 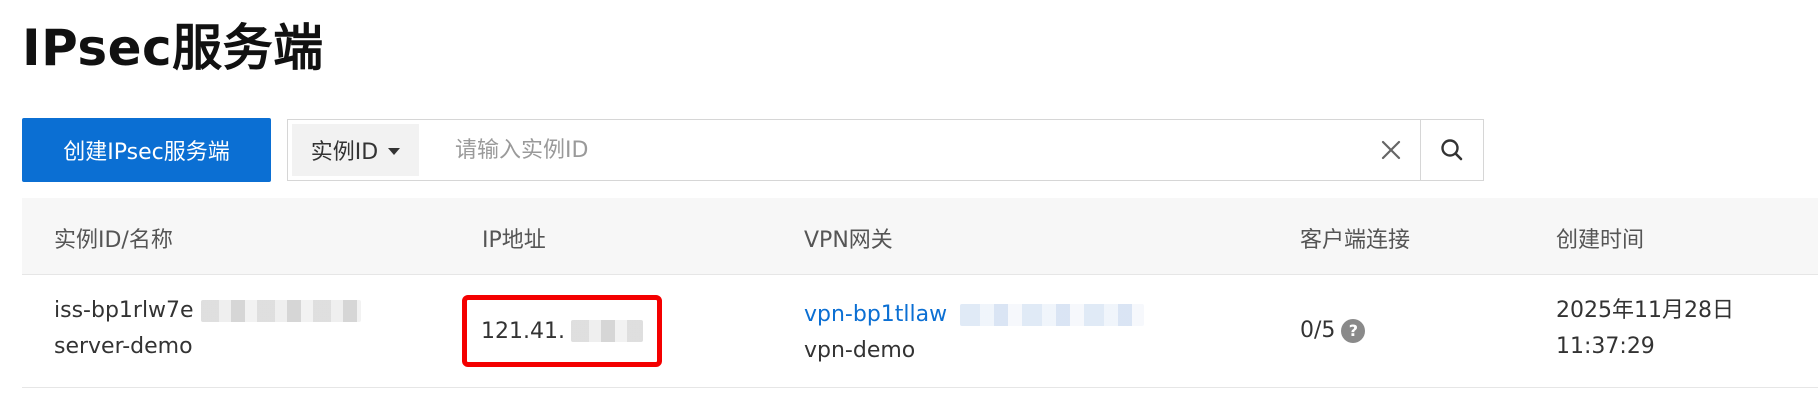 What do you see at coordinates (113, 240) in the screenshot?
I see `column-header-instance: 实例ID/名称` at bounding box center [113, 240].